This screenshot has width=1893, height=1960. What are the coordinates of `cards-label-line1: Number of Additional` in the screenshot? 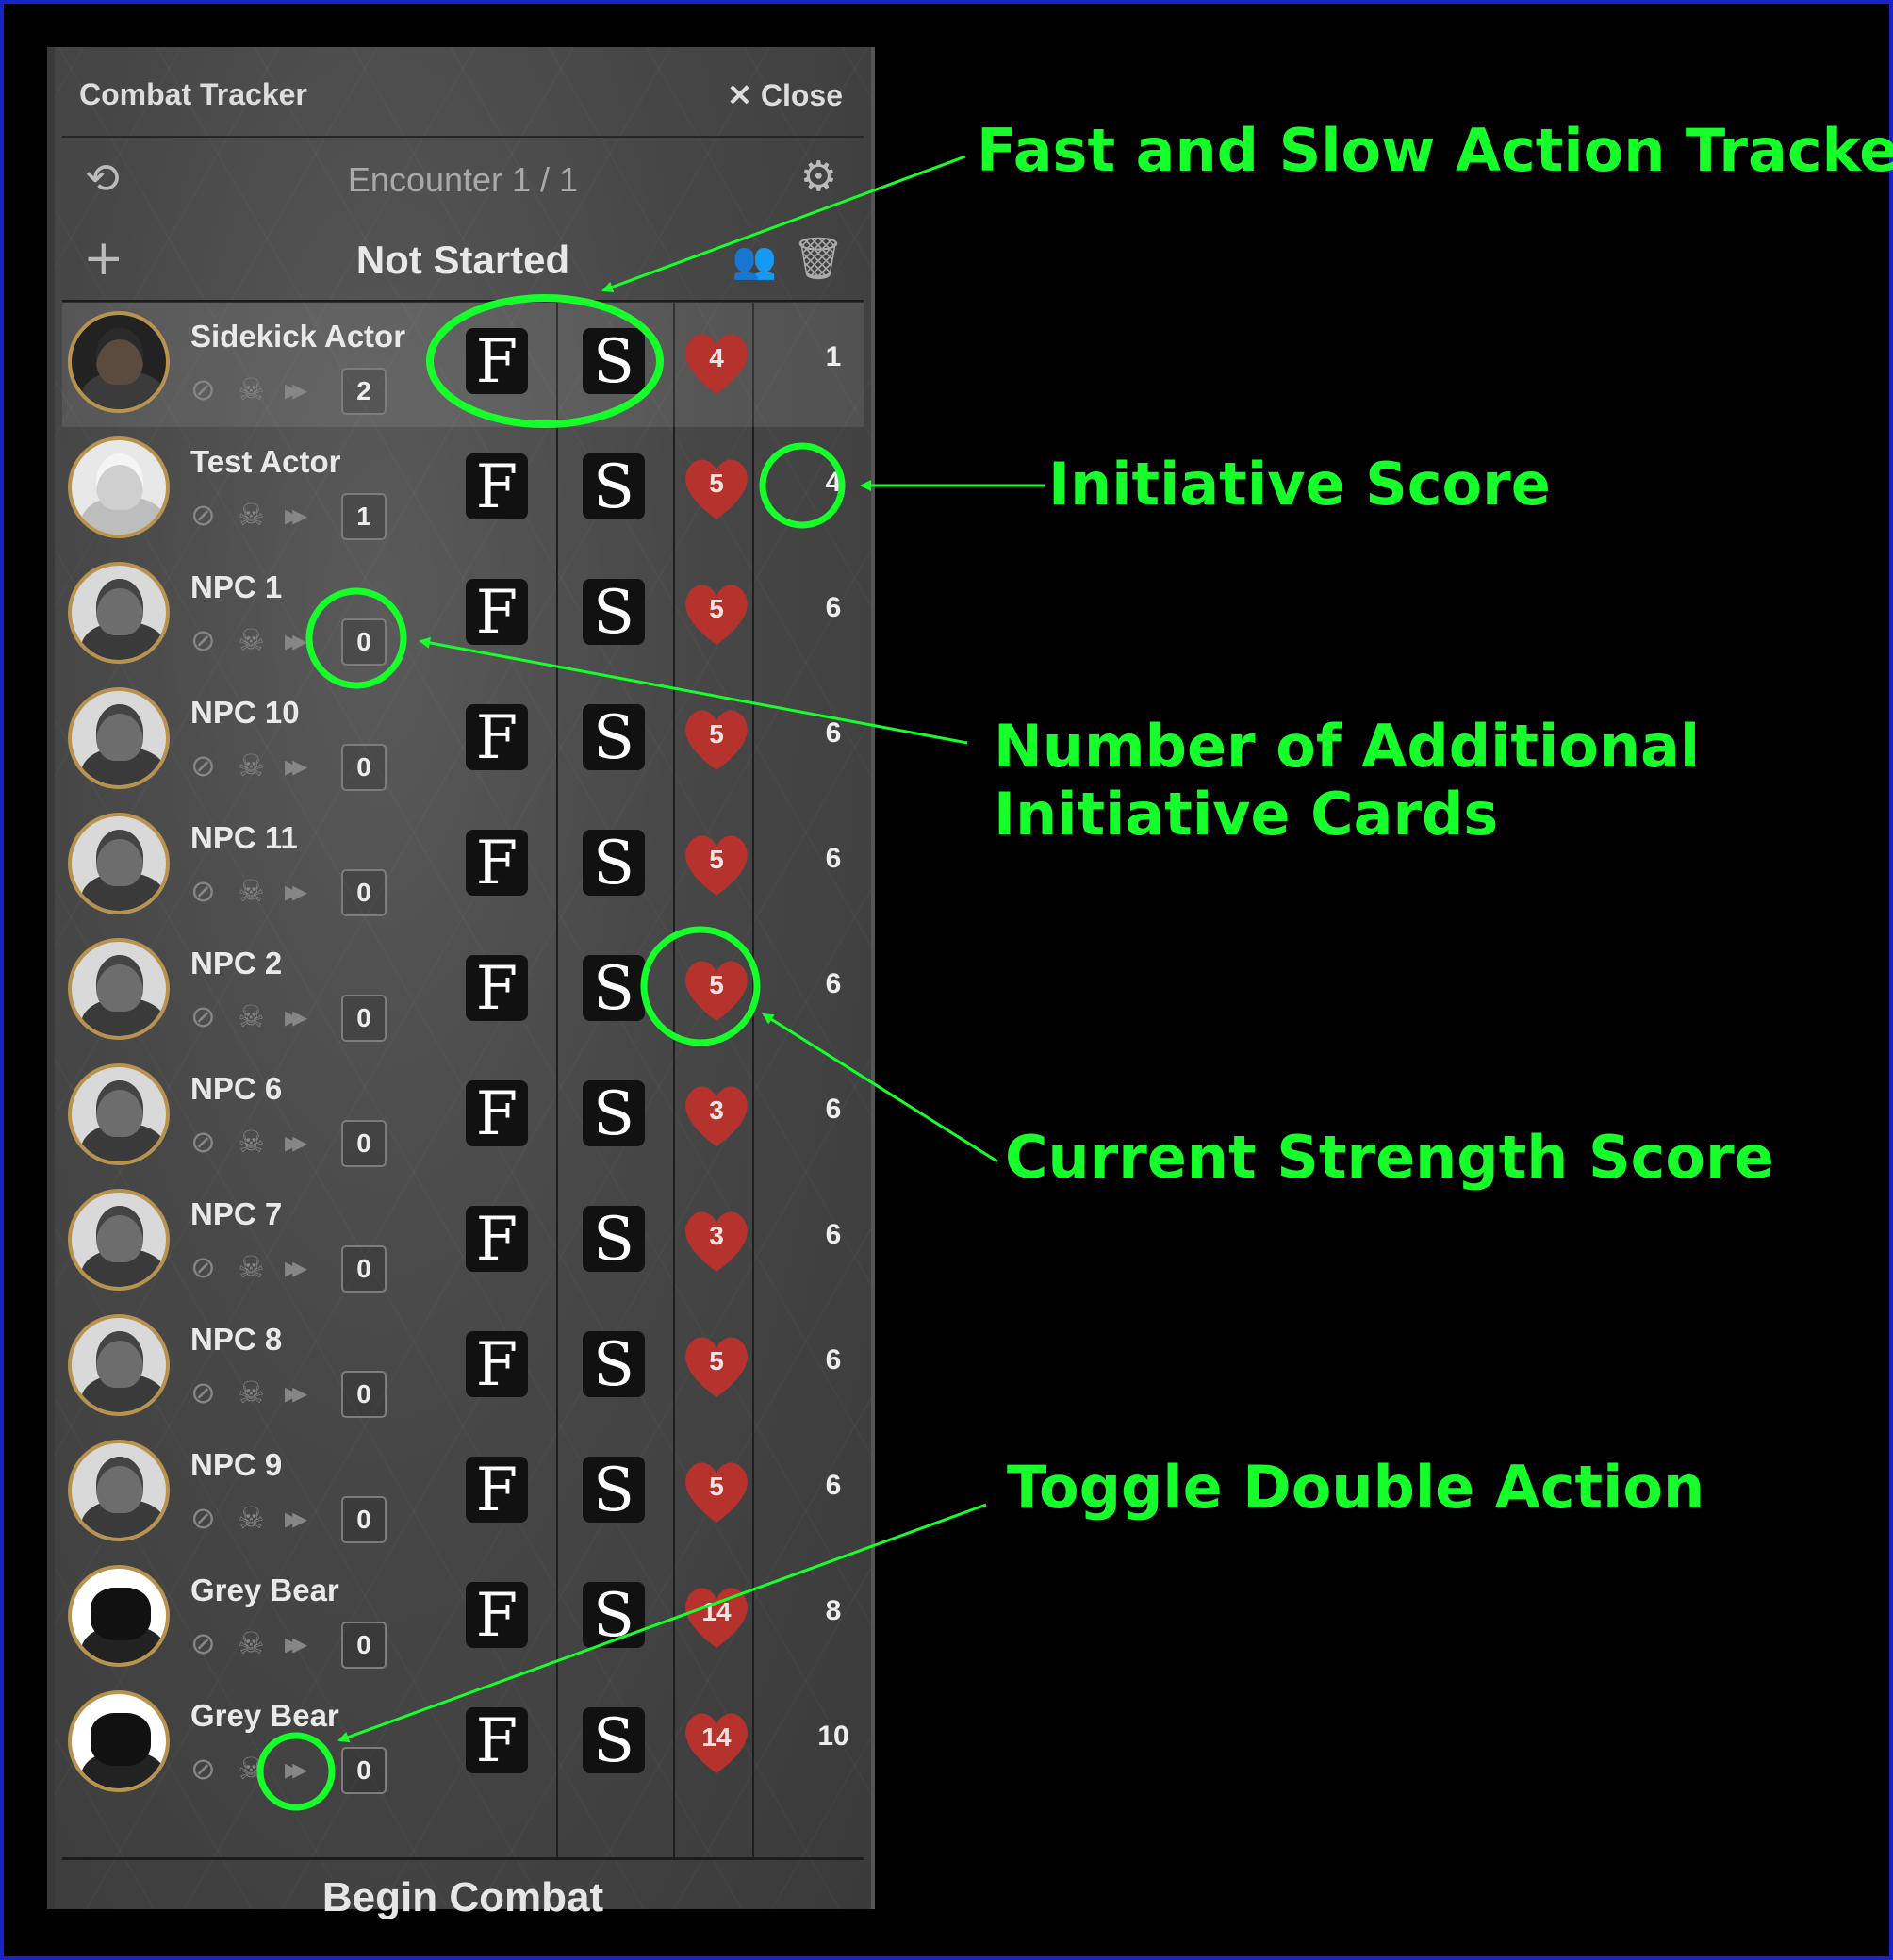 It's located at (1347, 746).